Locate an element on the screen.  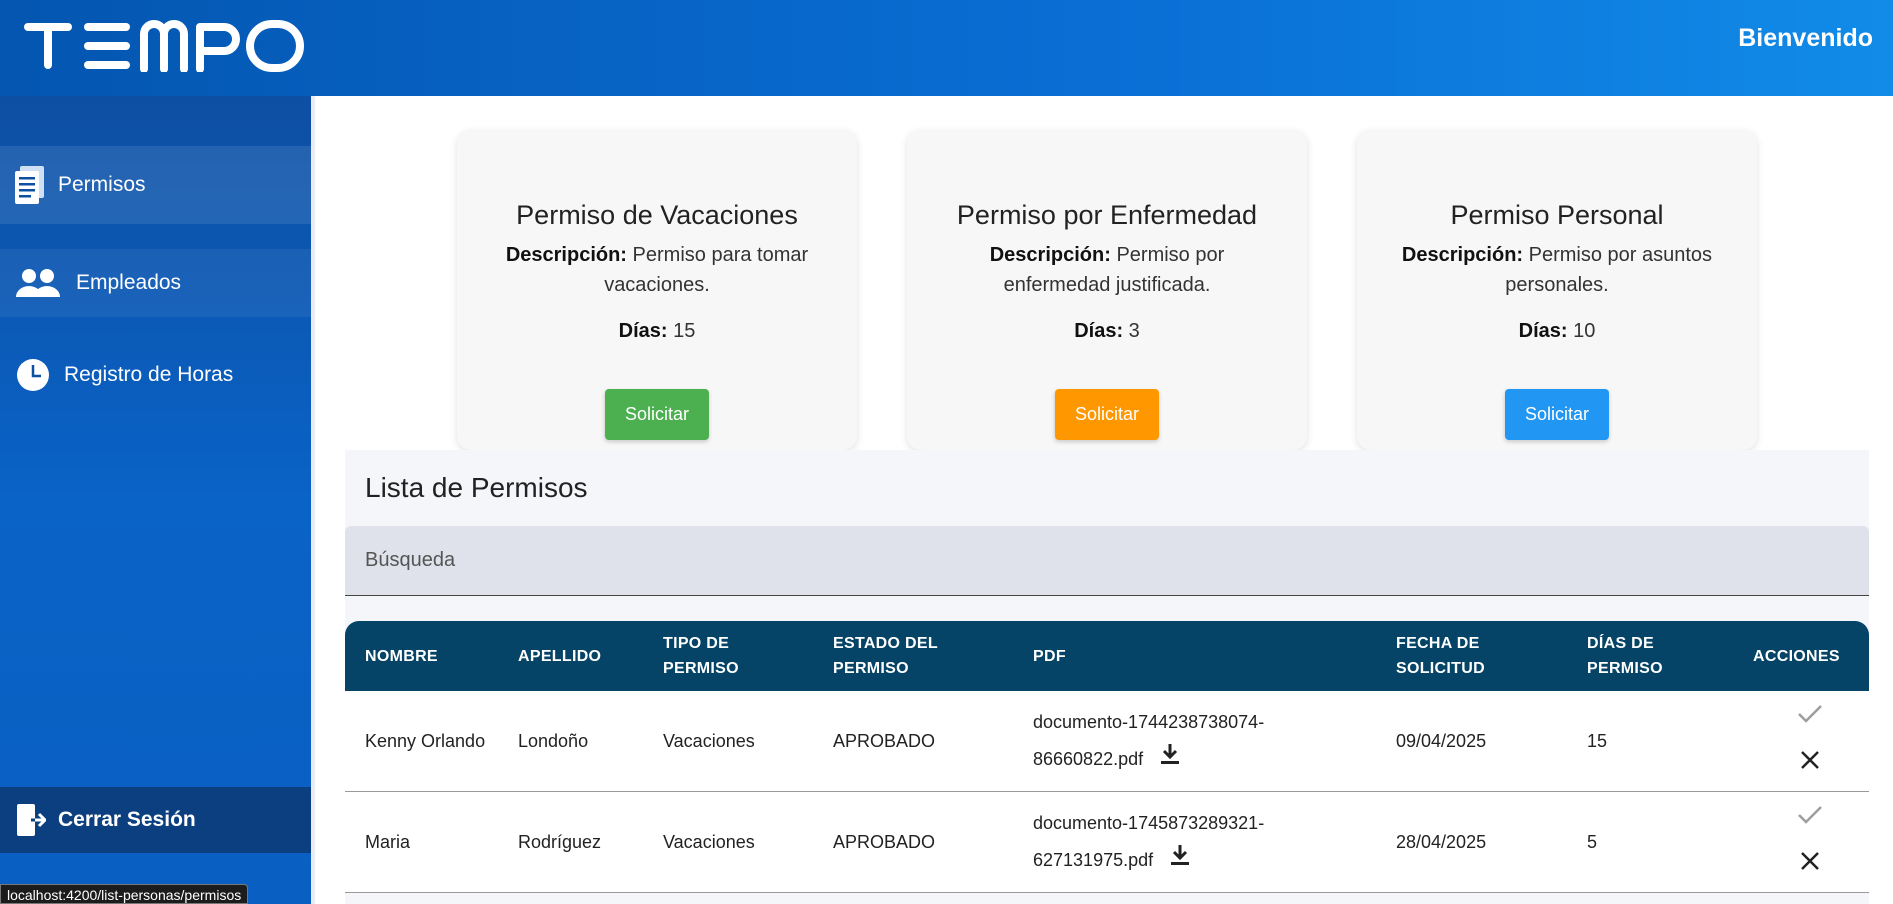
logout-button: Cerrar Sesión is located at coordinates (155, 820).